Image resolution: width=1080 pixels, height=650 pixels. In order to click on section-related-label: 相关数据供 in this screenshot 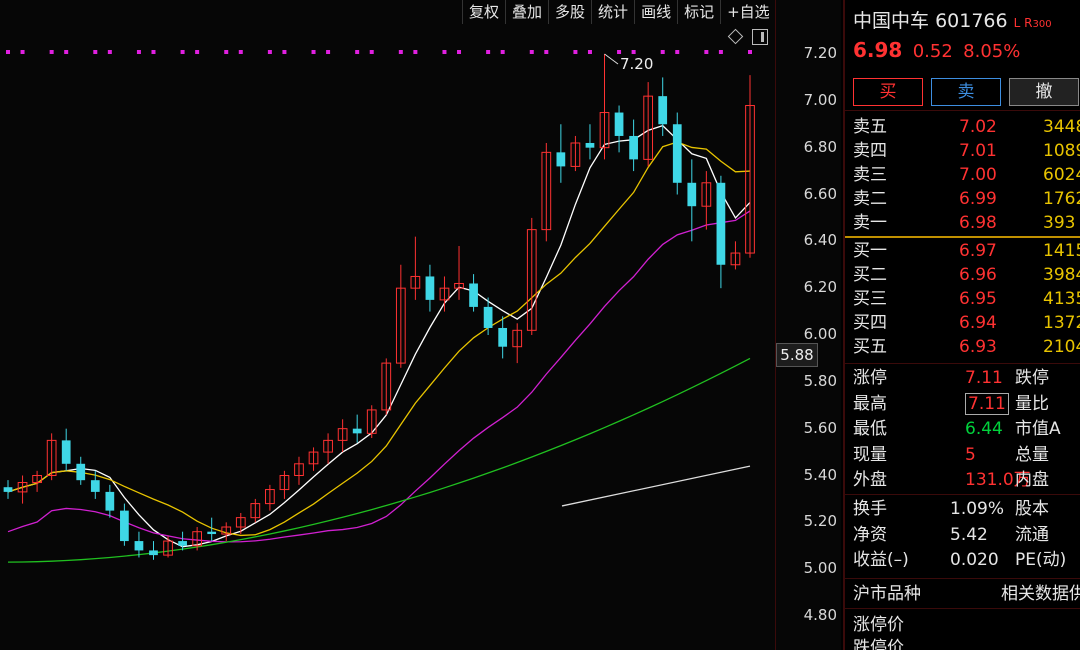, I will do `click(1040, 594)`.